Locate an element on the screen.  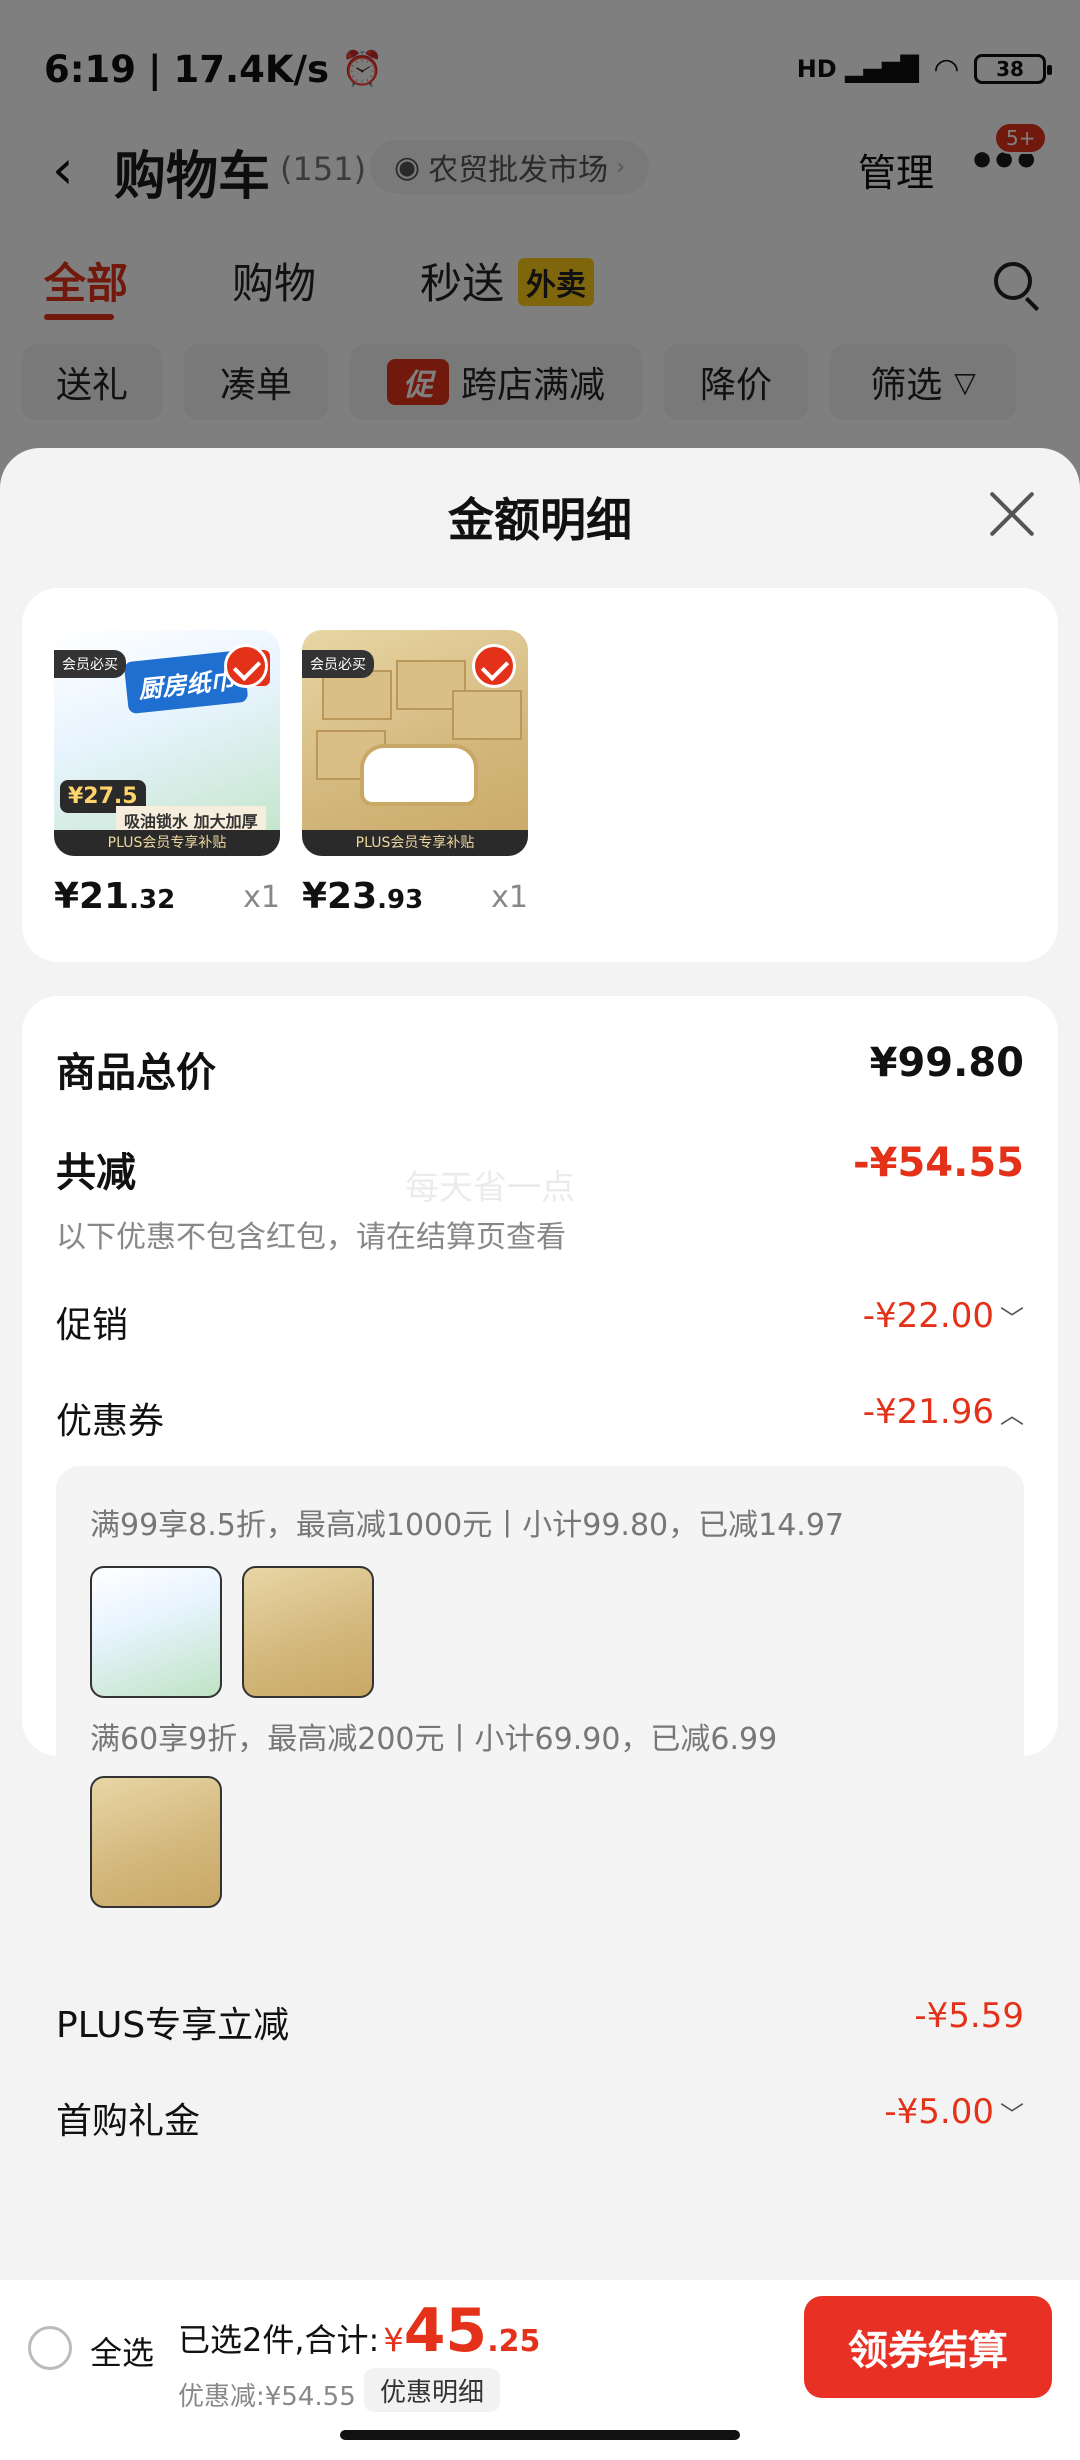
currency: ¥ is located at coordinates (393, 2340).